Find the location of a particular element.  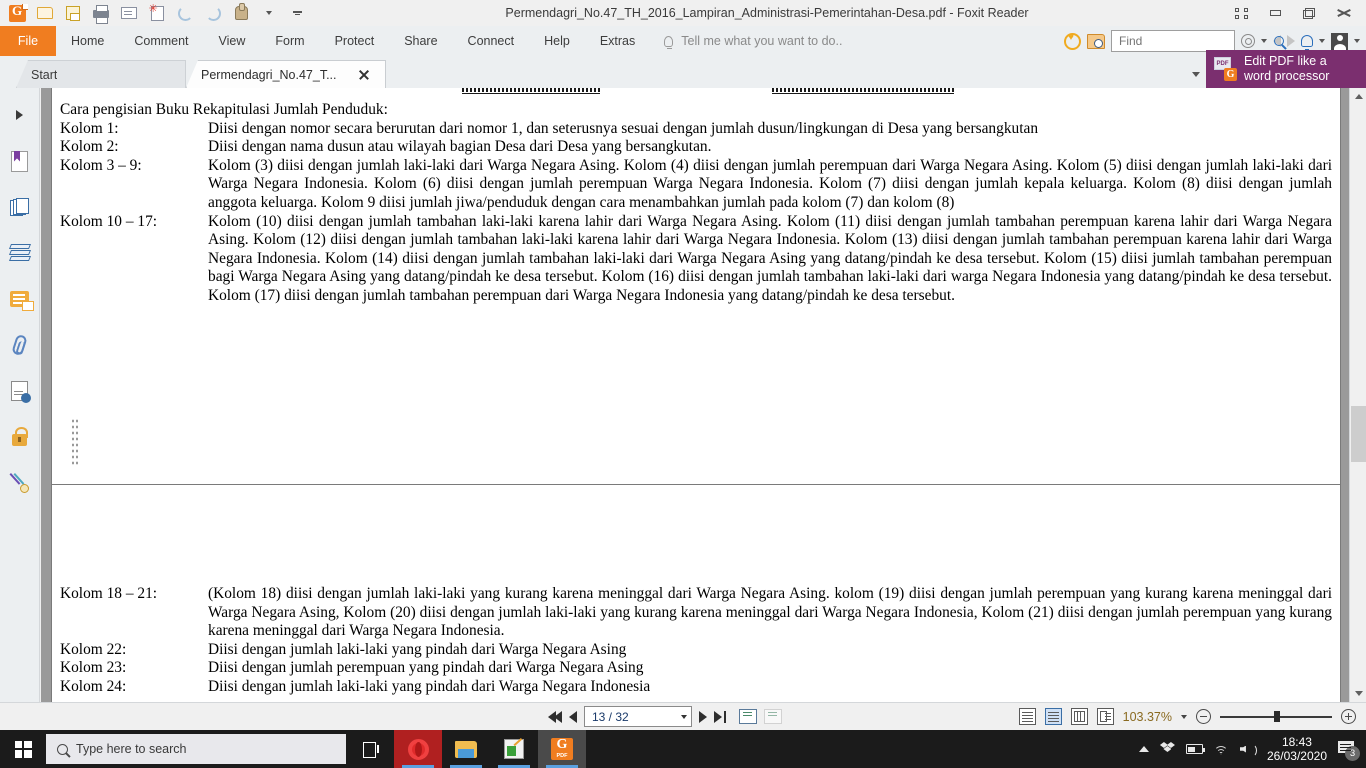

layout-single-page-icon is located at coordinates (1027, 716).